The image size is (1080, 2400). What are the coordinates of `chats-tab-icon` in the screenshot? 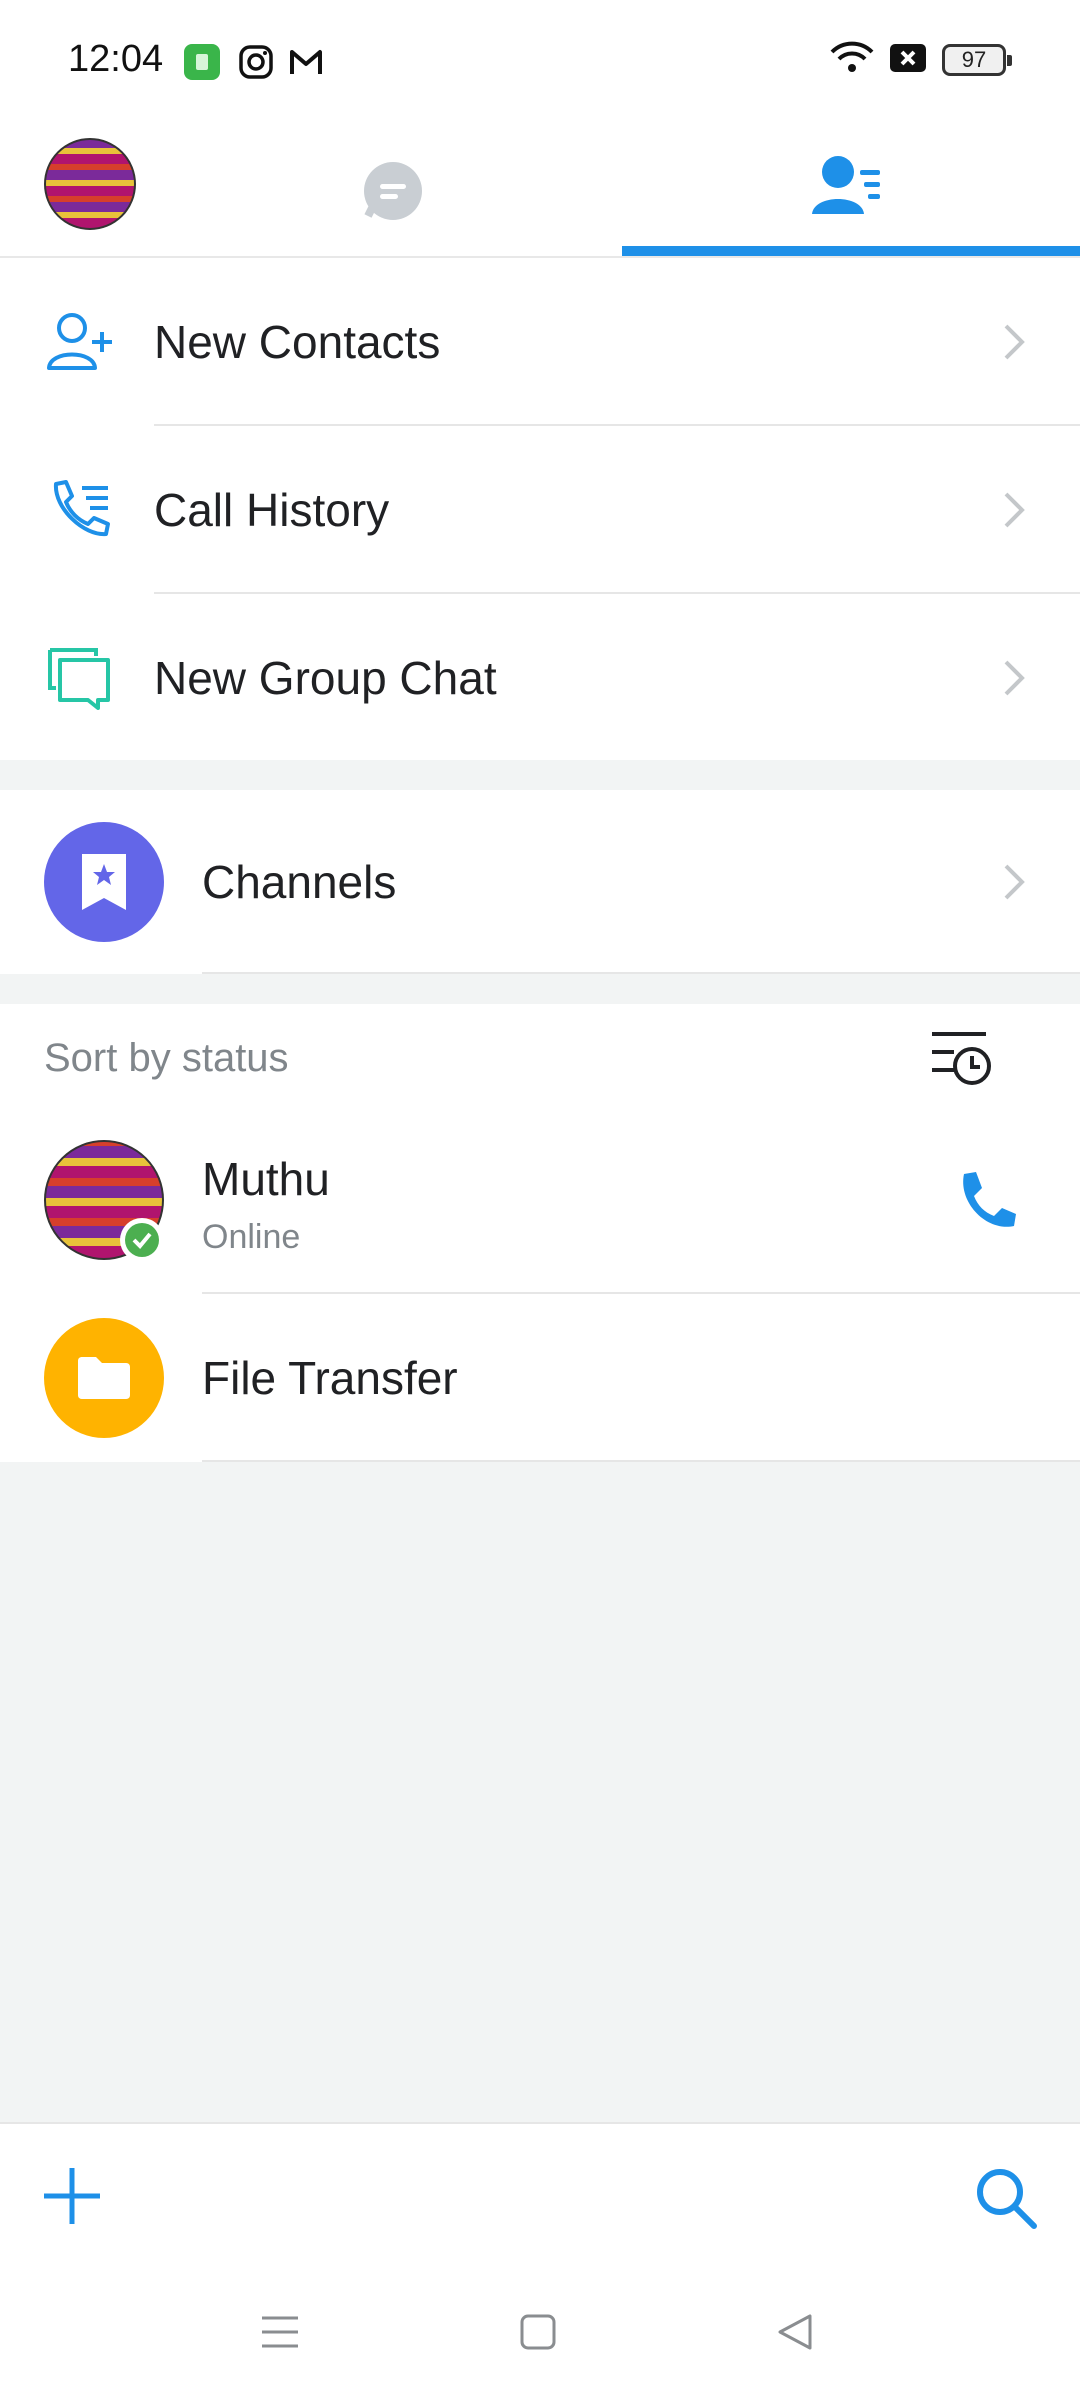 It's located at (393, 191).